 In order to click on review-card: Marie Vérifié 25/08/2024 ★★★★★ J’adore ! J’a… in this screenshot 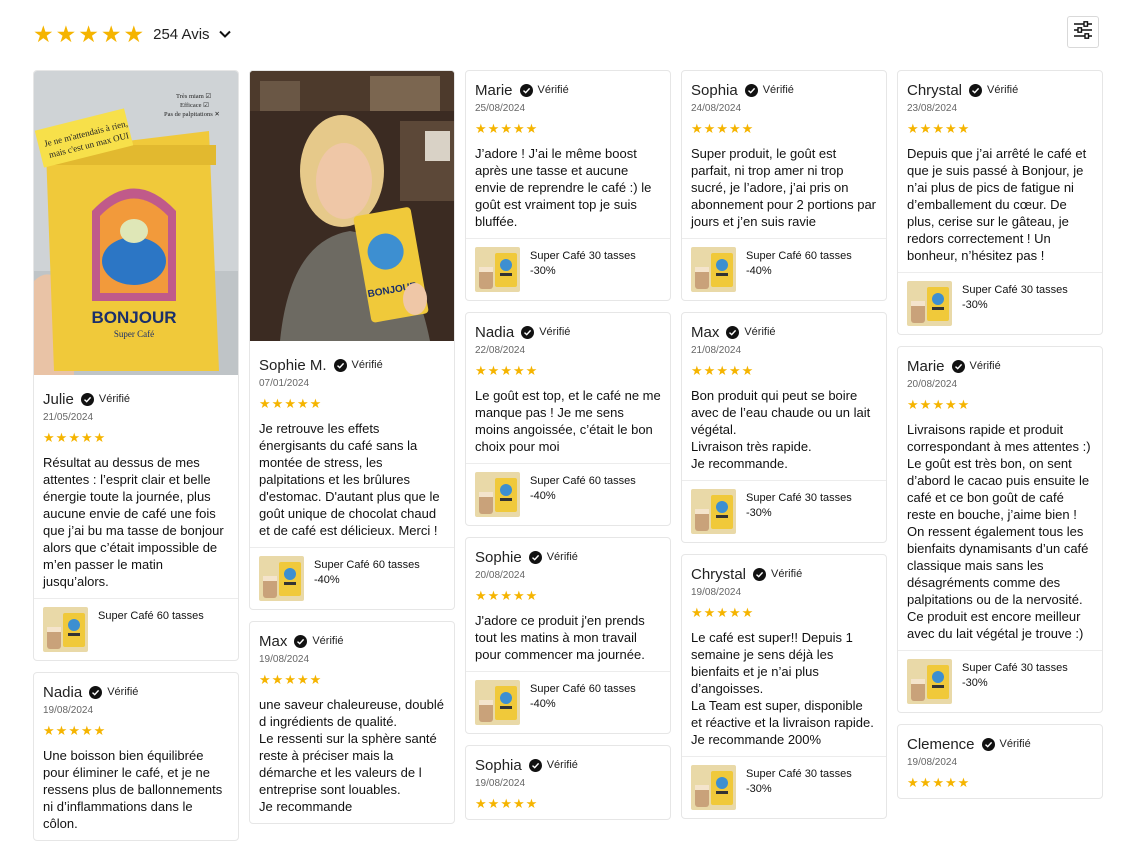, I will do `click(568, 185)`.